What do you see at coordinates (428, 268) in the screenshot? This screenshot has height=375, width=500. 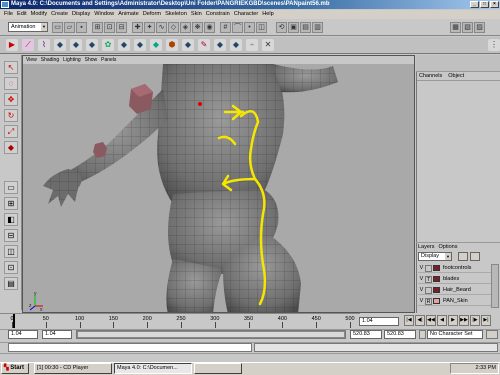 I see `layer-type-toggle` at bounding box center [428, 268].